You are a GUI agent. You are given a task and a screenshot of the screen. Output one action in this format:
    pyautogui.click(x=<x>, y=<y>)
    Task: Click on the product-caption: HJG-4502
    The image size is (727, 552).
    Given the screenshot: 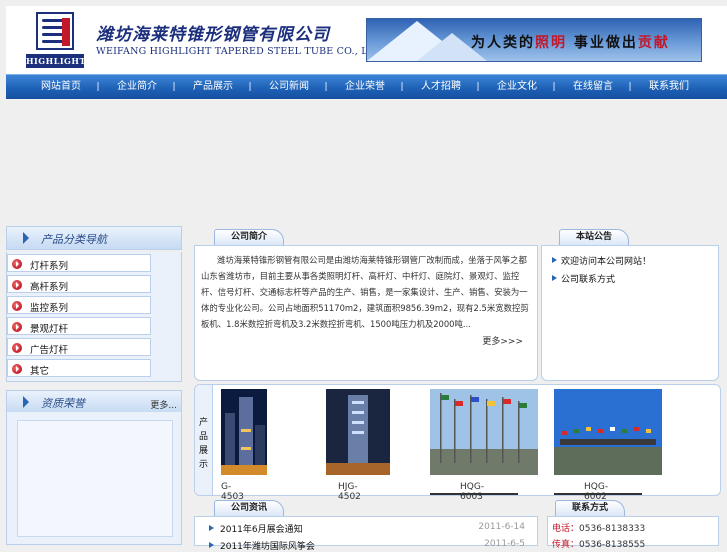 What is the action you would take?
    pyautogui.click(x=349, y=492)
    